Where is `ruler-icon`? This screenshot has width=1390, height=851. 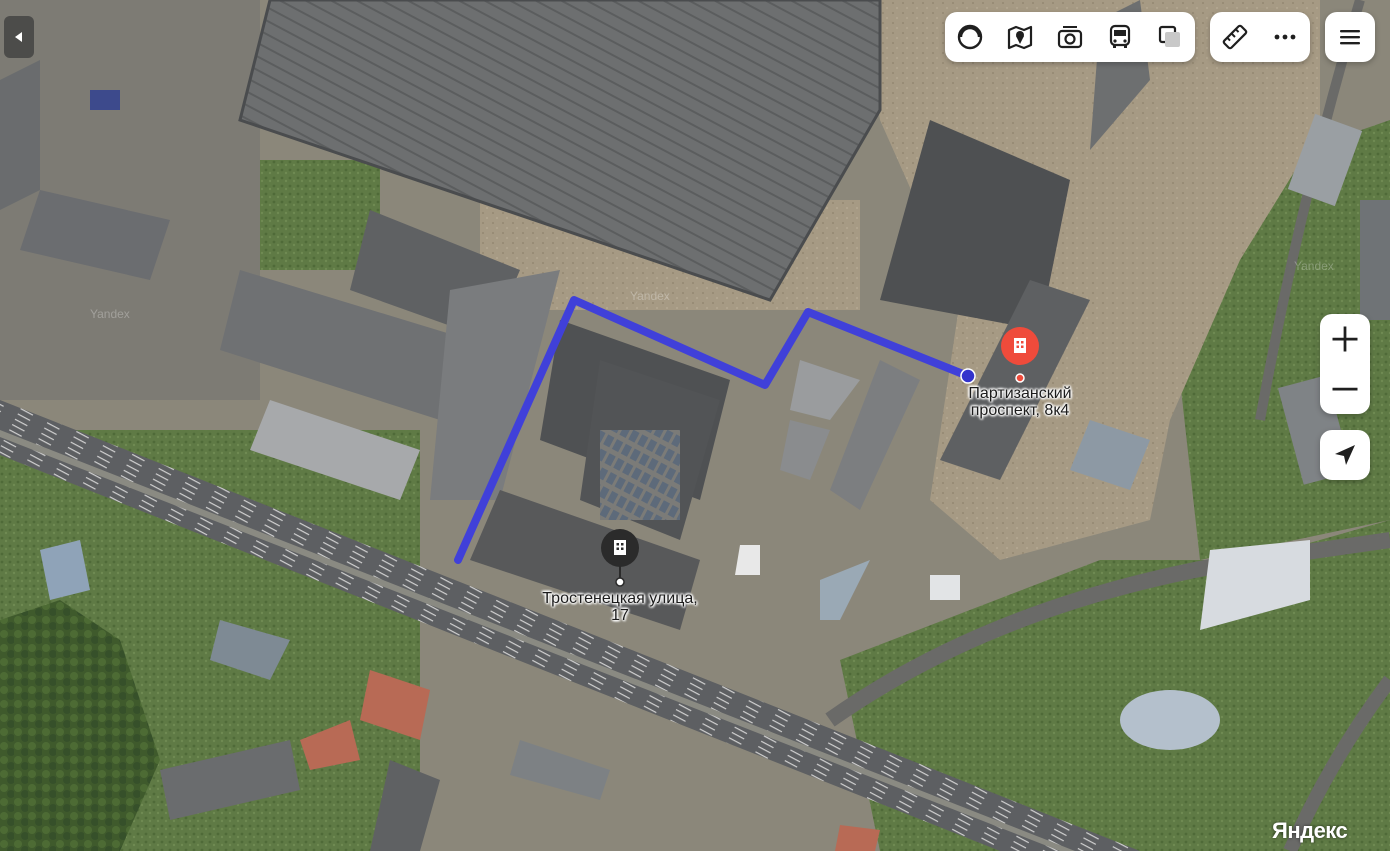
ruler-icon is located at coordinates (1235, 37).